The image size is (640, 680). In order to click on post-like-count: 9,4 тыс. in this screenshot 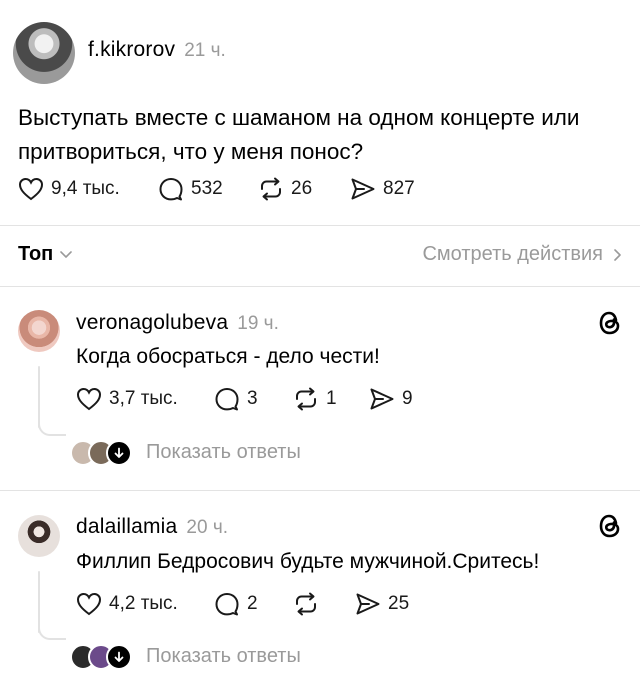, I will do `click(85, 188)`.